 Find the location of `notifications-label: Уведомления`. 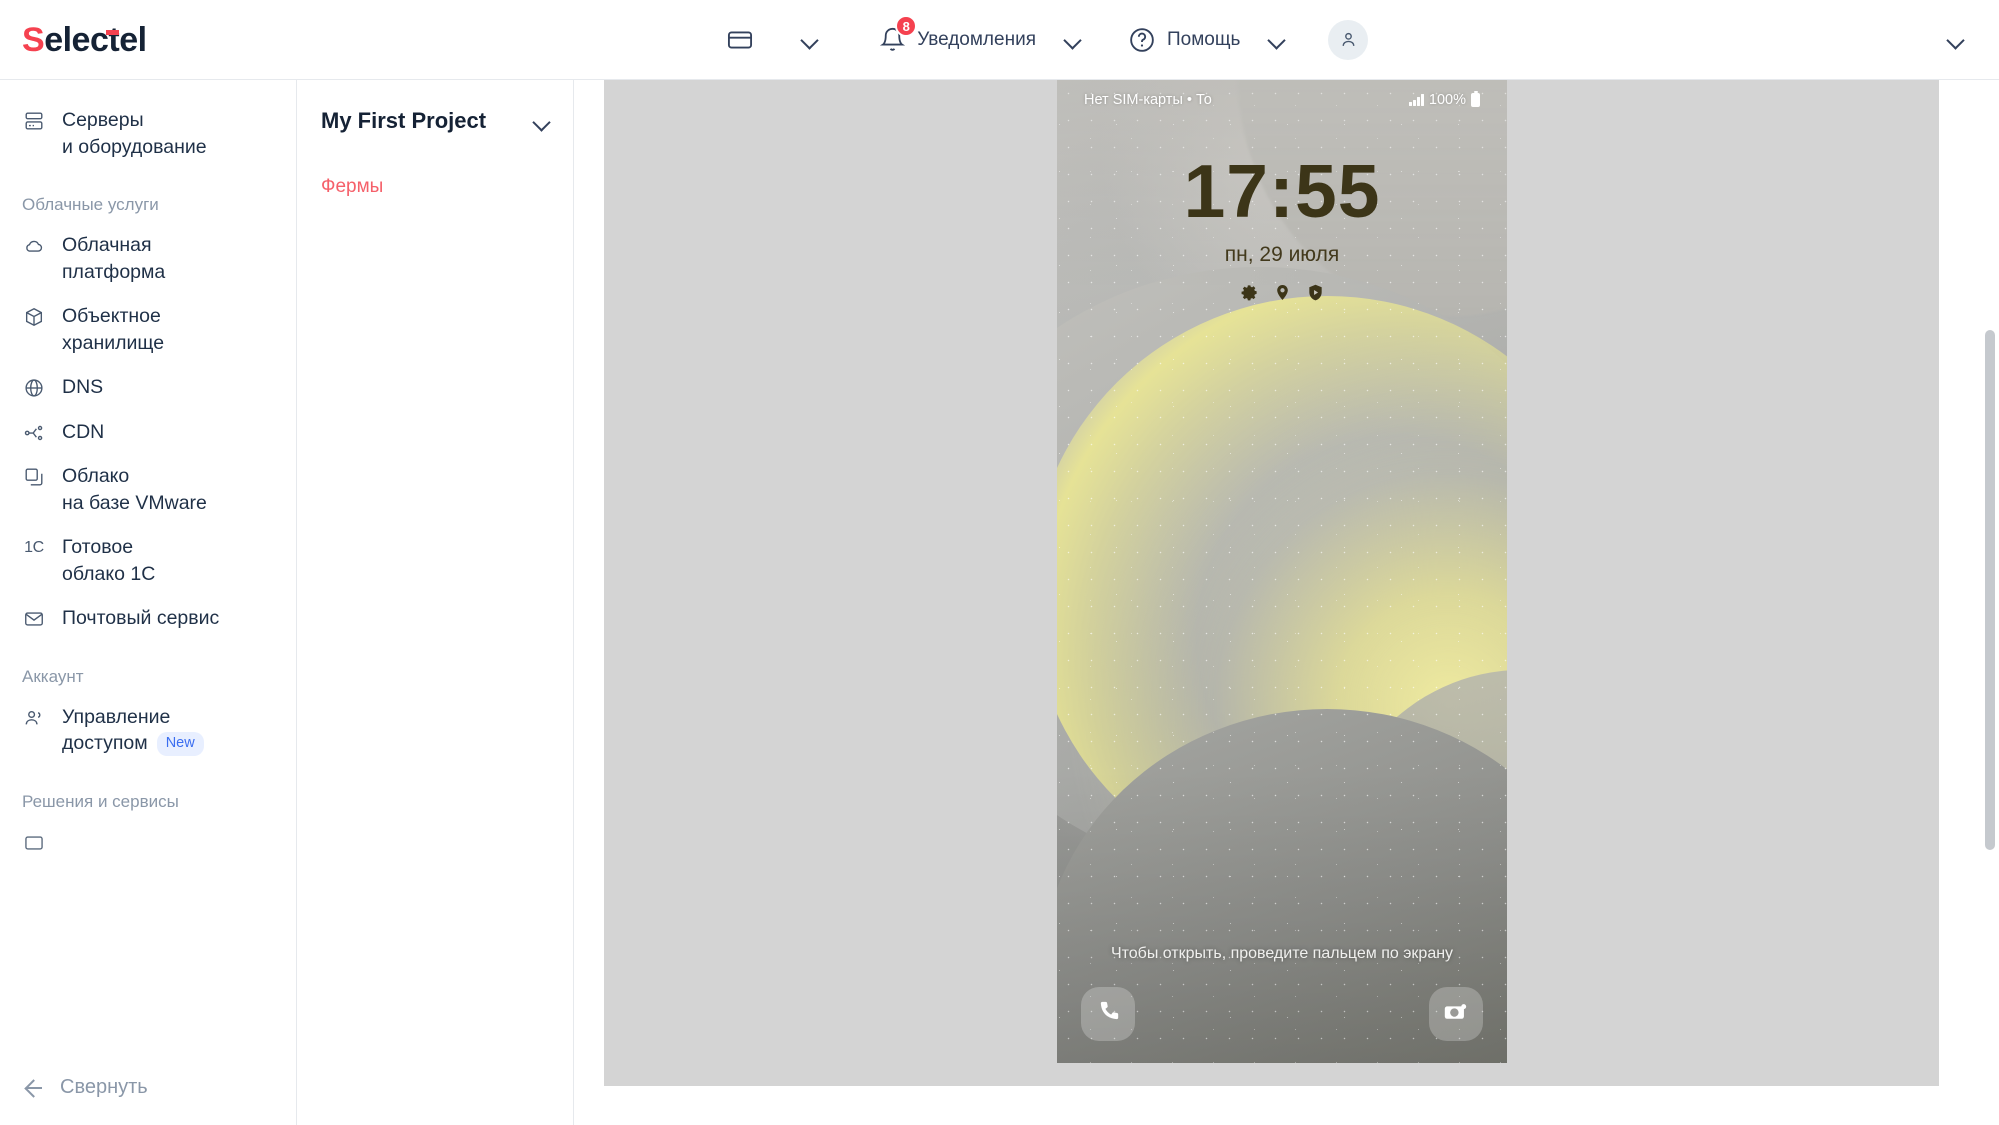

notifications-label: Уведомления is located at coordinates (976, 39).